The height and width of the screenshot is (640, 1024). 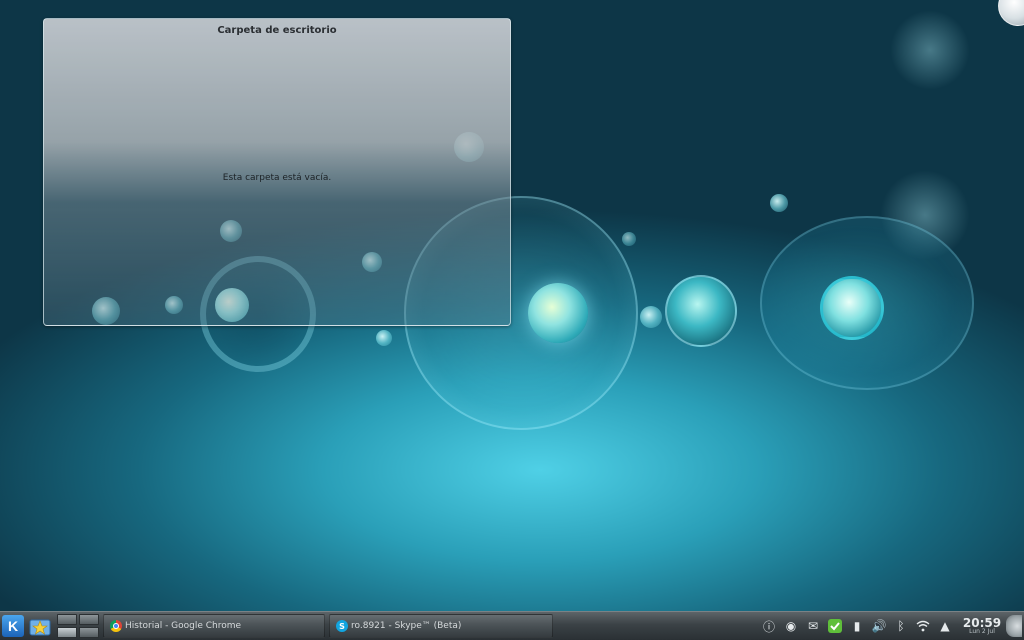 What do you see at coordinates (891, 626) in the screenshot?
I see `system-tray: ⓘ ◉ ✉ ▮ 🔊 ᛒ ▲ 20:59 Lun 2 Jul` at bounding box center [891, 626].